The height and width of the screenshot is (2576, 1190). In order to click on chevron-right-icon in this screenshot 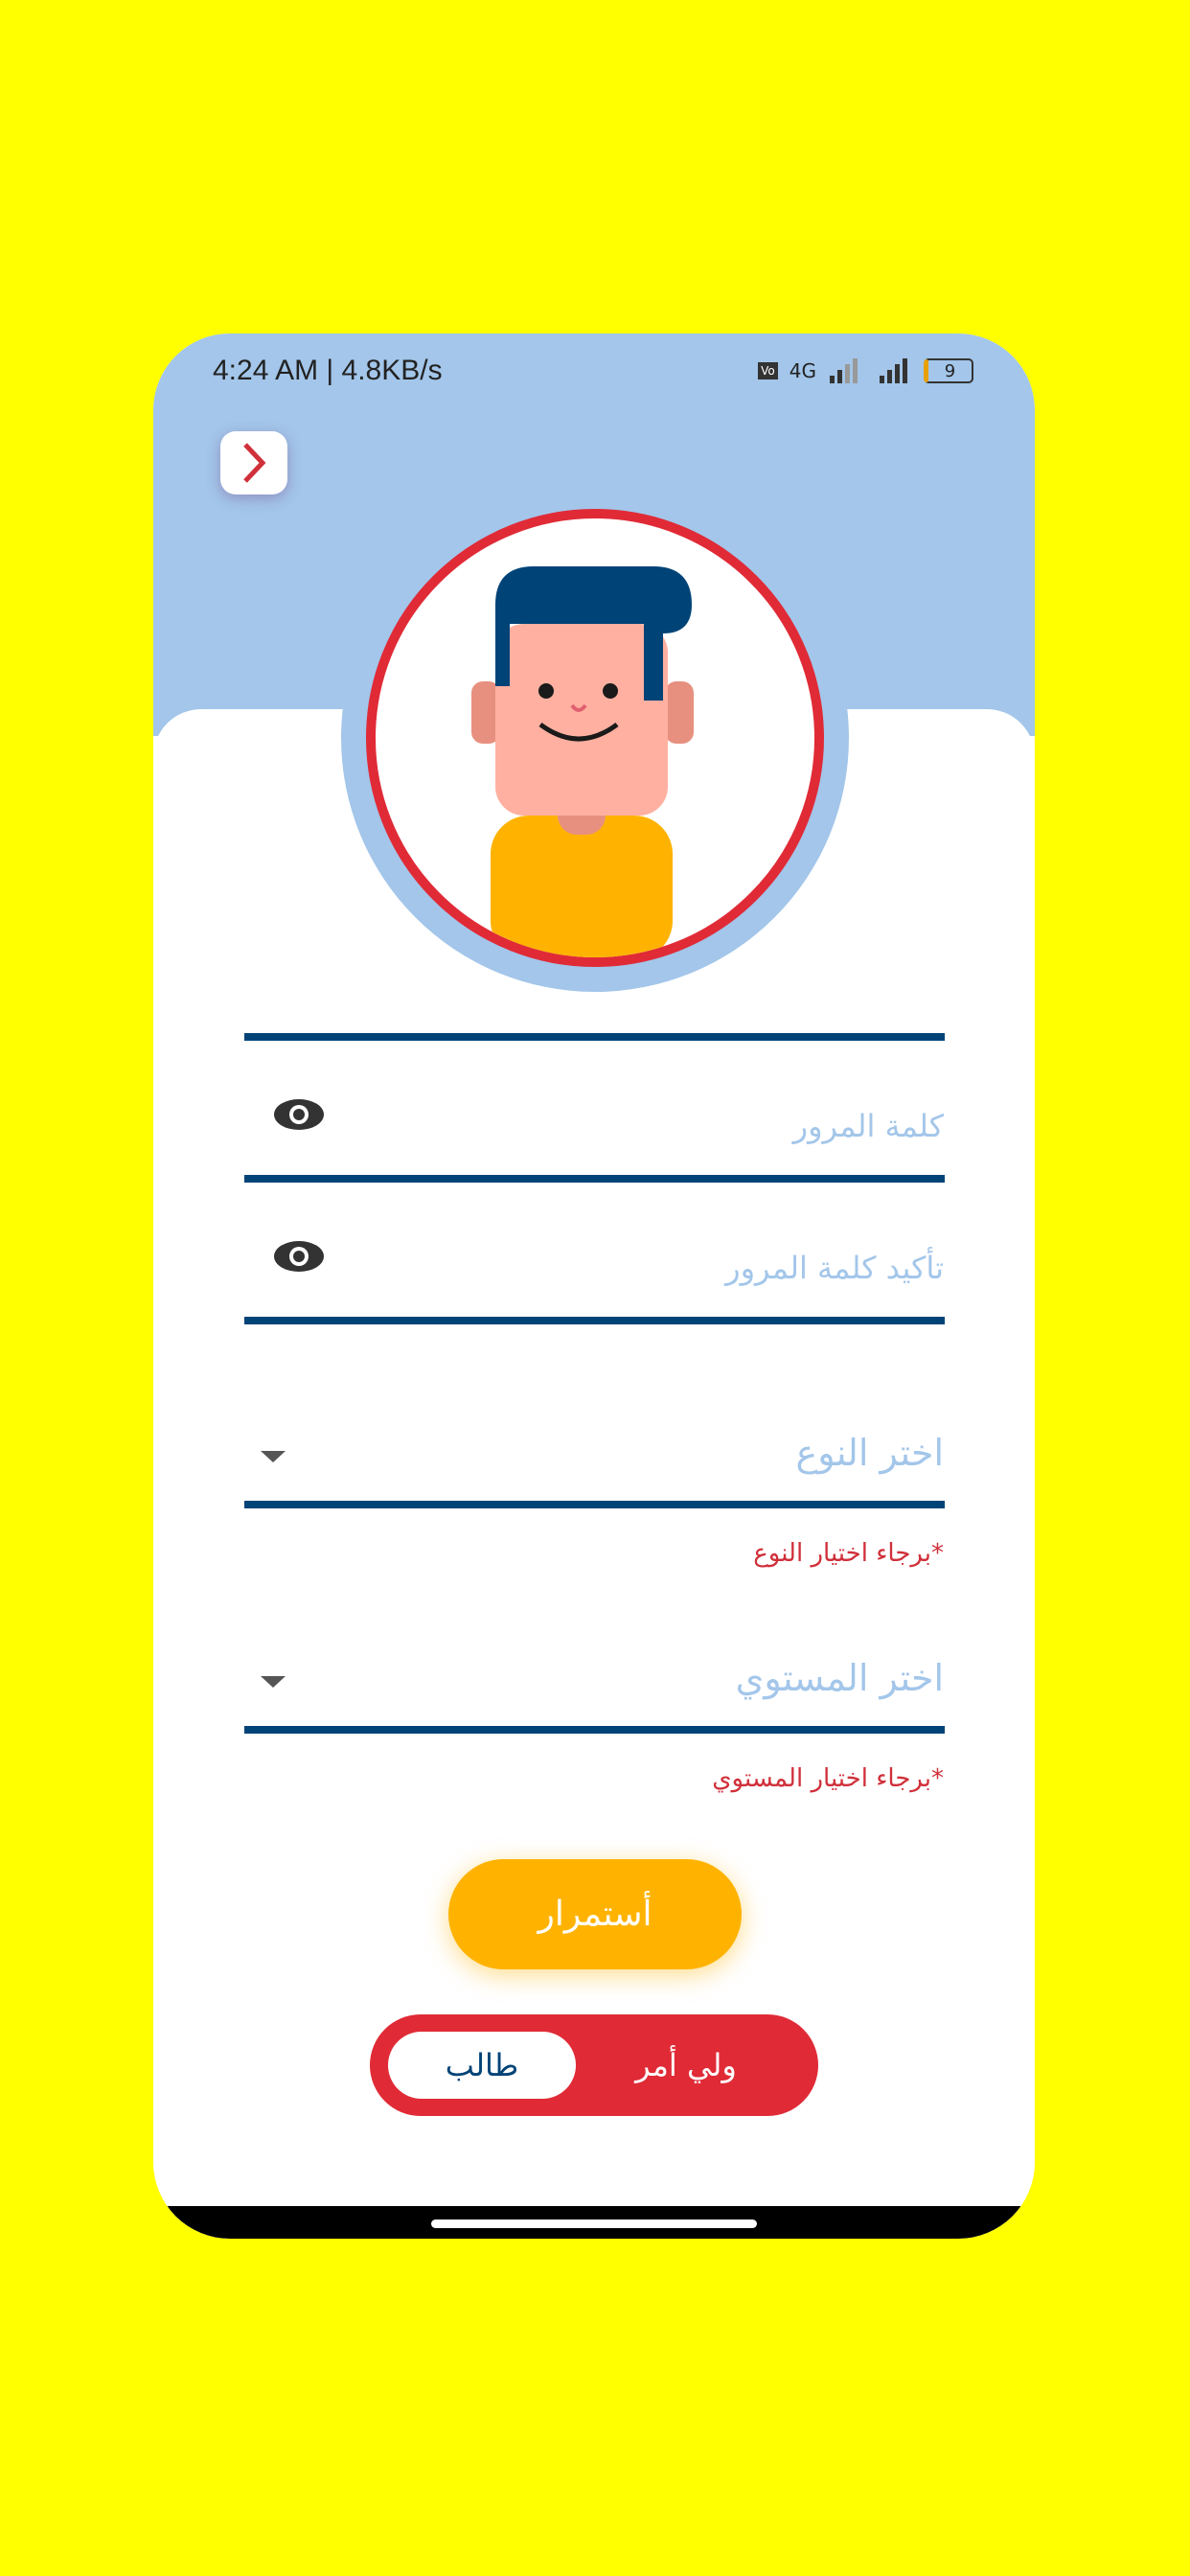, I will do `click(255, 463)`.